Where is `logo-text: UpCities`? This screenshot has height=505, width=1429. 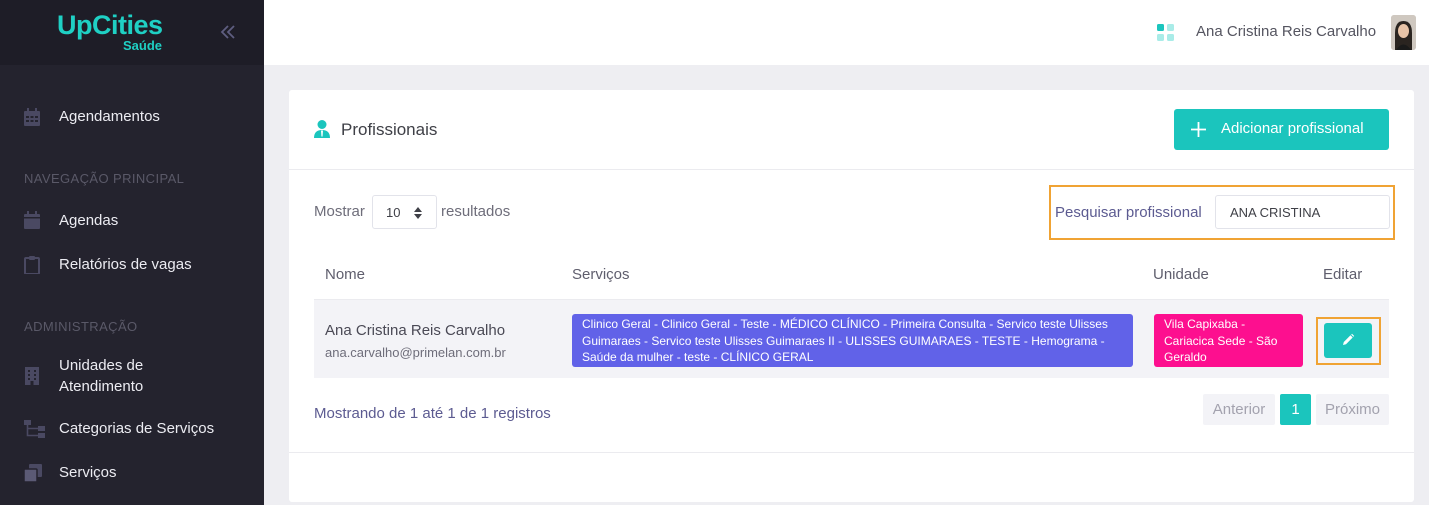 logo-text: UpCities is located at coordinates (110, 25).